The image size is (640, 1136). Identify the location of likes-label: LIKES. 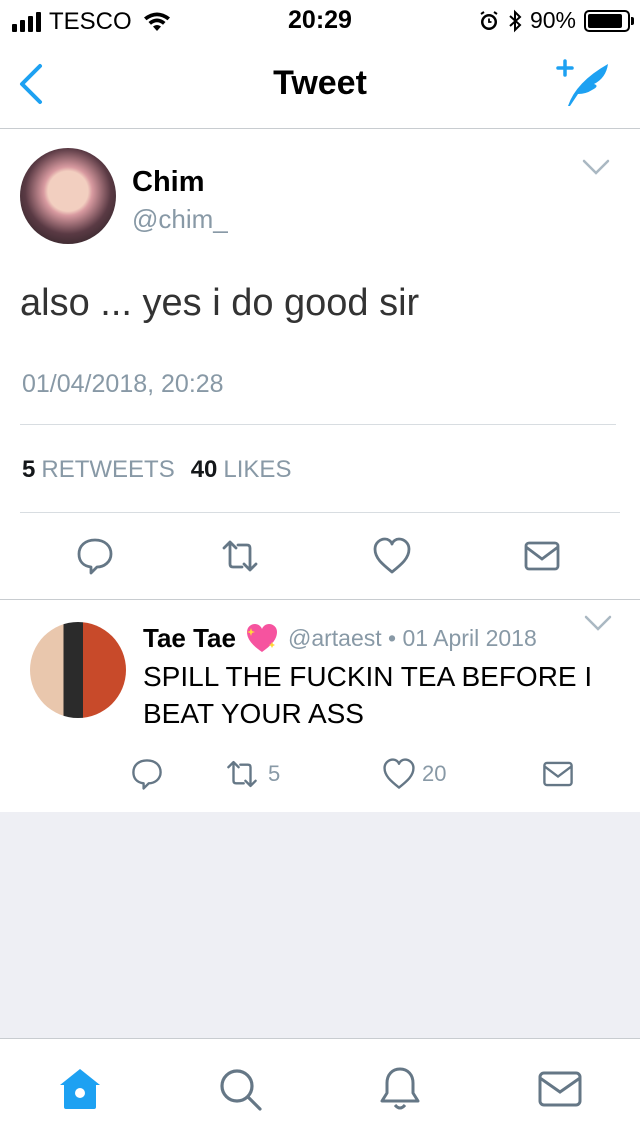
(257, 469).